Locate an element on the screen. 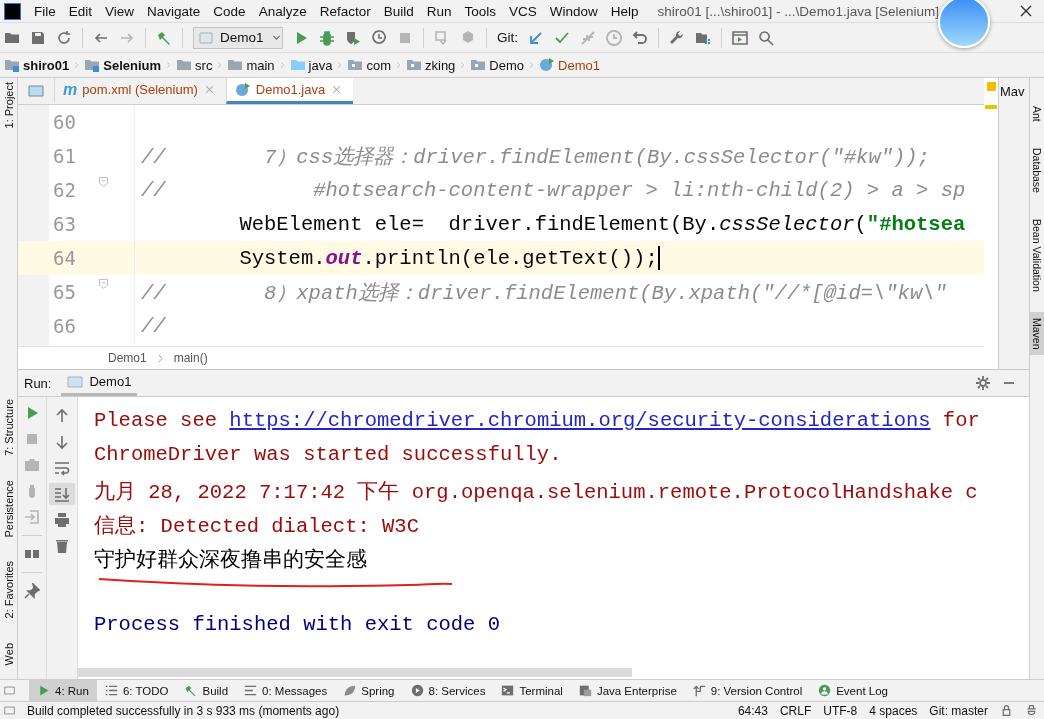  breadcrumb-item: zking is located at coordinates (431, 65).